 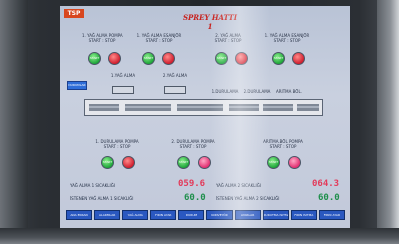 What do you see at coordinates (175, 90) in the screenshot?
I see `degreaser2-housing` at bounding box center [175, 90].